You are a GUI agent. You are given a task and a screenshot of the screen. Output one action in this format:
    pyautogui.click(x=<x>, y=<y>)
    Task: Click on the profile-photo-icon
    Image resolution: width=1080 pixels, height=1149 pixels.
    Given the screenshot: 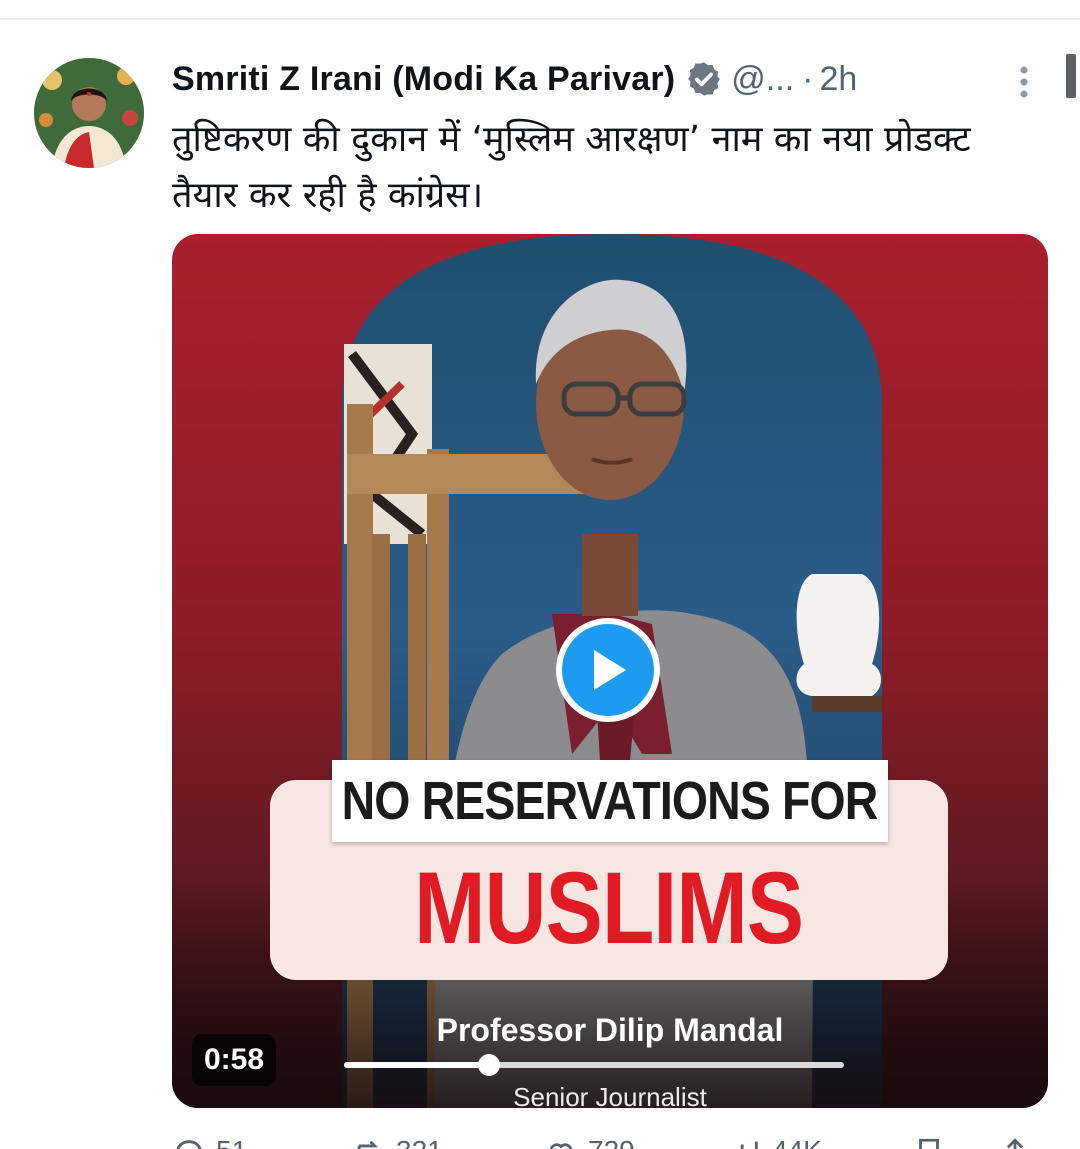 What is the action you would take?
    pyautogui.click(x=89, y=113)
    